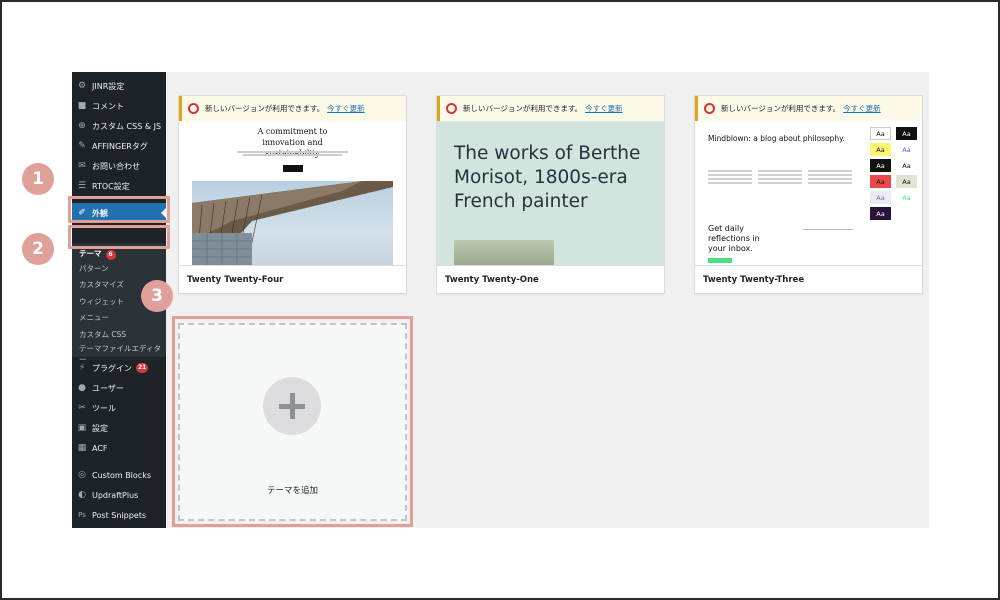  I want to click on sidebar-item-tools: ✂ ツール, so click(119, 408).